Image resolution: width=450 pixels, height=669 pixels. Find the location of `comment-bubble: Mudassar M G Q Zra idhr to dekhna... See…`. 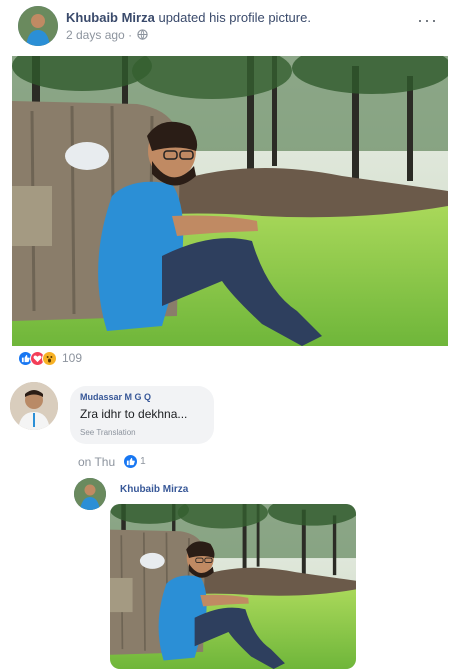

comment-bubble: Mudassar M G Q Zra idhr to dekhna... See… is located at coordinates (142, 415).